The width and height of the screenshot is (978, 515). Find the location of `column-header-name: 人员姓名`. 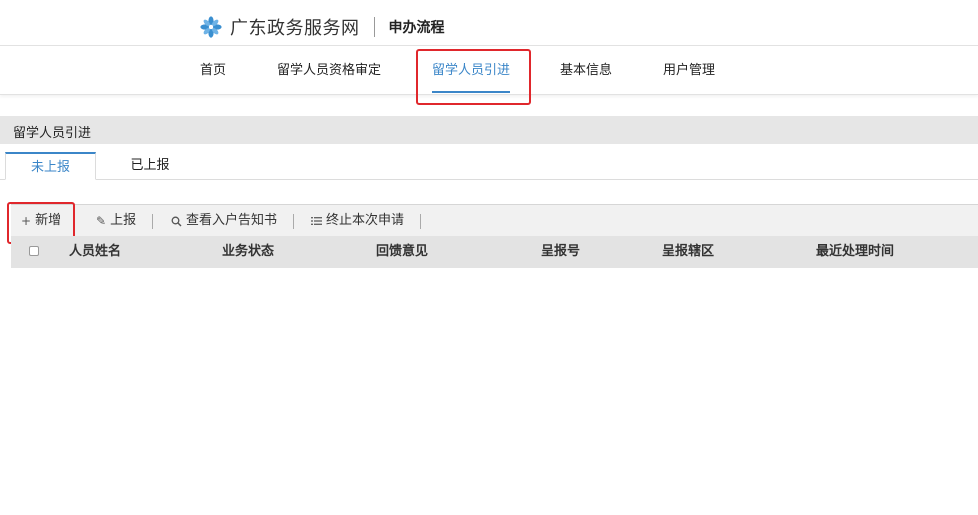

column-header-name: 人员姓名 is located at coordinates (95, 252).